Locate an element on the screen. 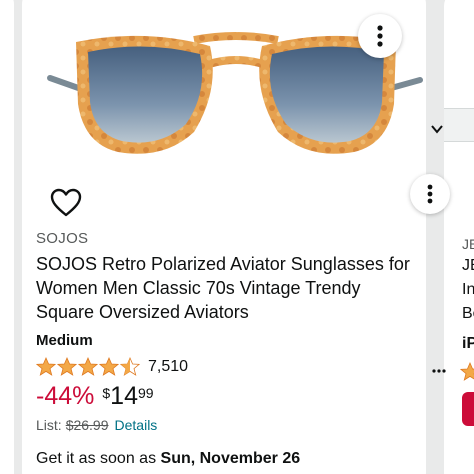  next-more-options-button is located at coordinates (430, 194).